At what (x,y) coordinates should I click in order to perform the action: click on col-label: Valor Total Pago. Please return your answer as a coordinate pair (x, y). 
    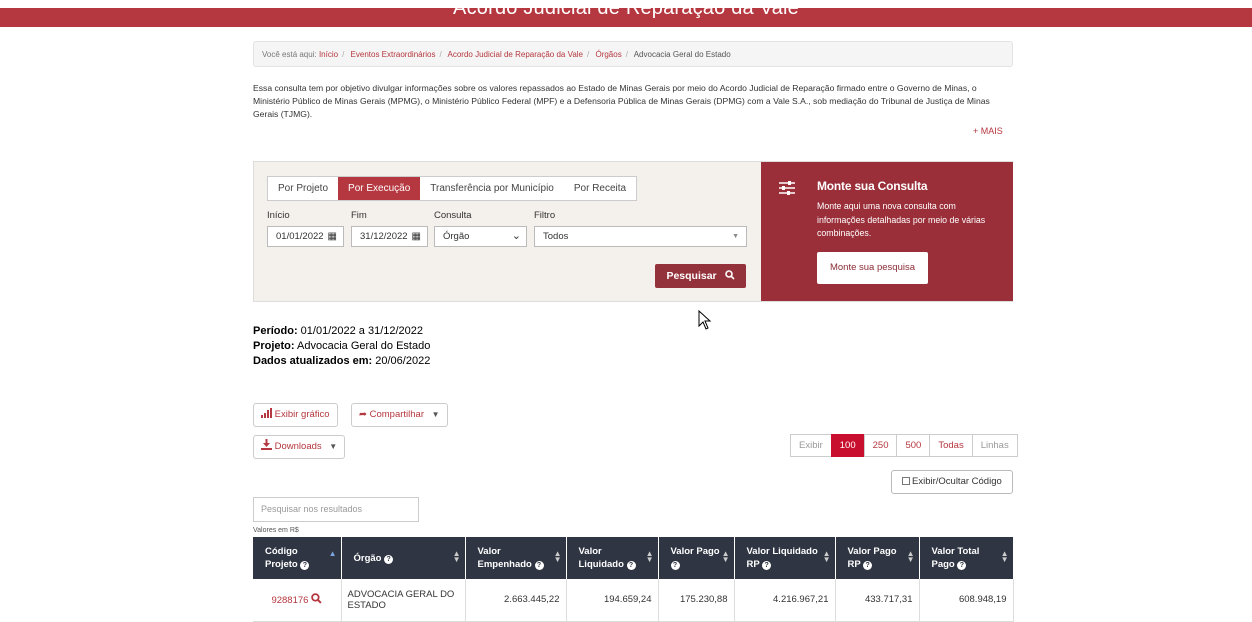
    Looking at the image, I should click on (955, 558).